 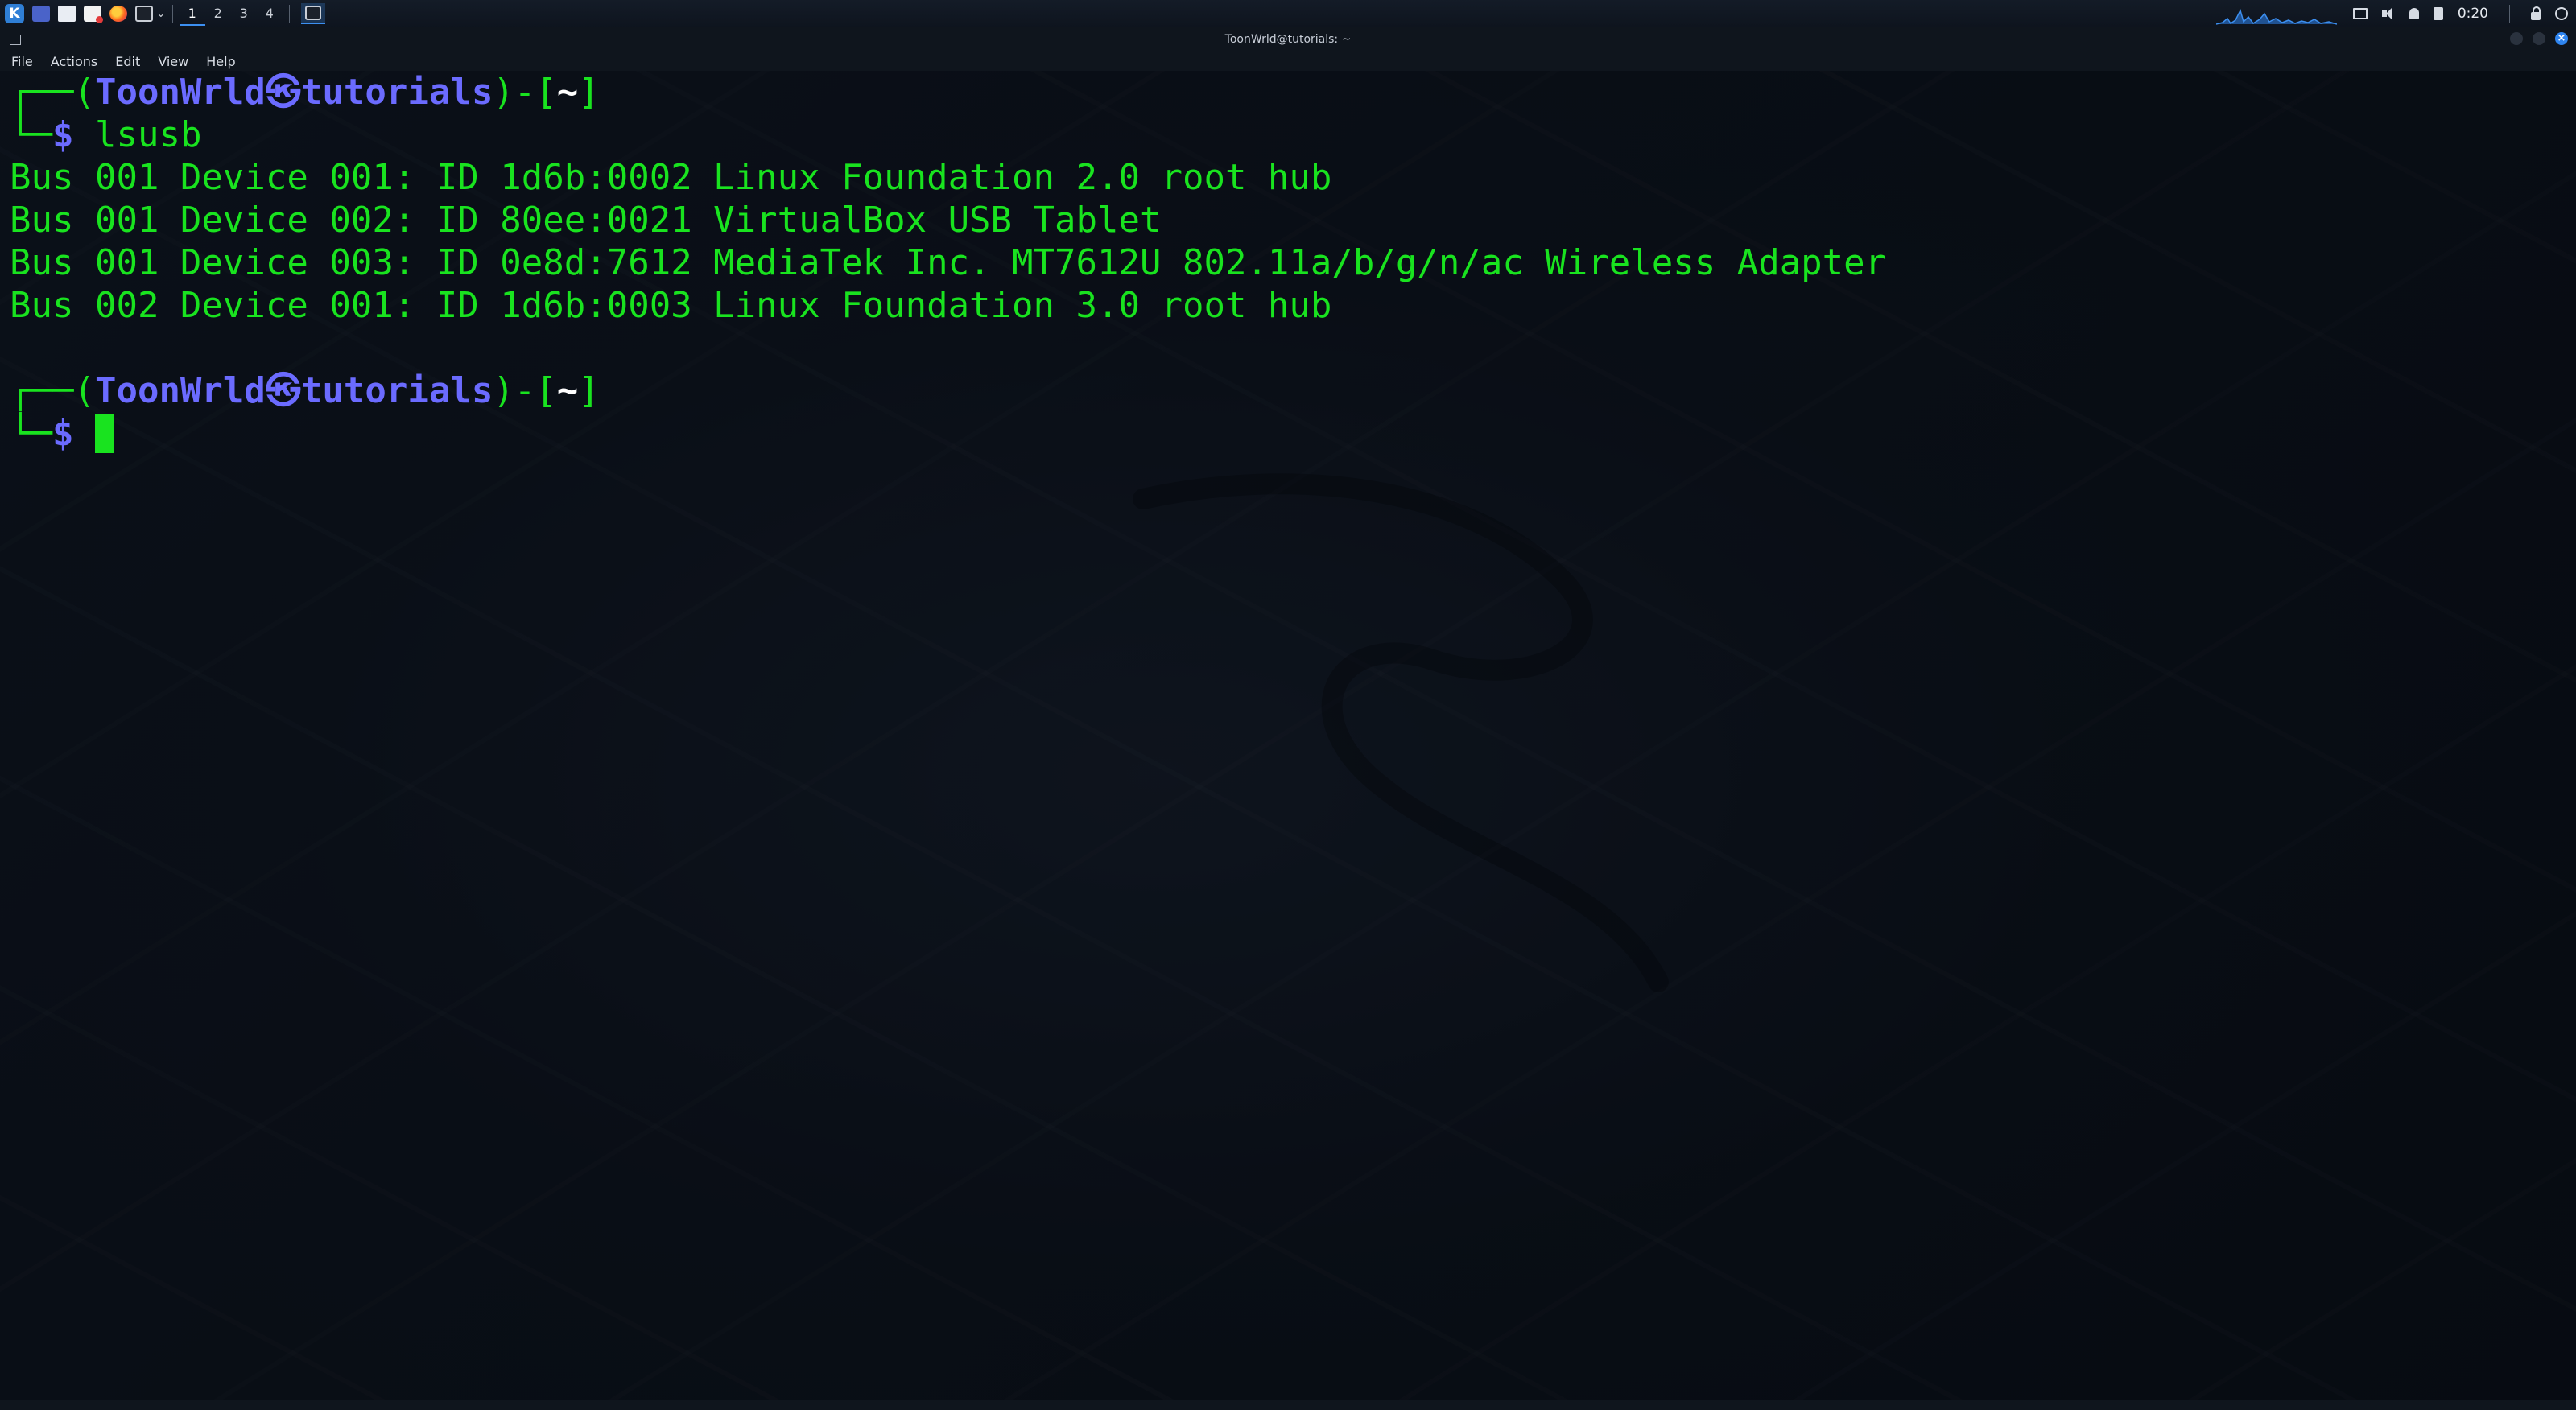 What do you see at coordinates (1288, 1405) in the screenshot?
I see `window-bottom-border` at bounding box center [1288, 1405].